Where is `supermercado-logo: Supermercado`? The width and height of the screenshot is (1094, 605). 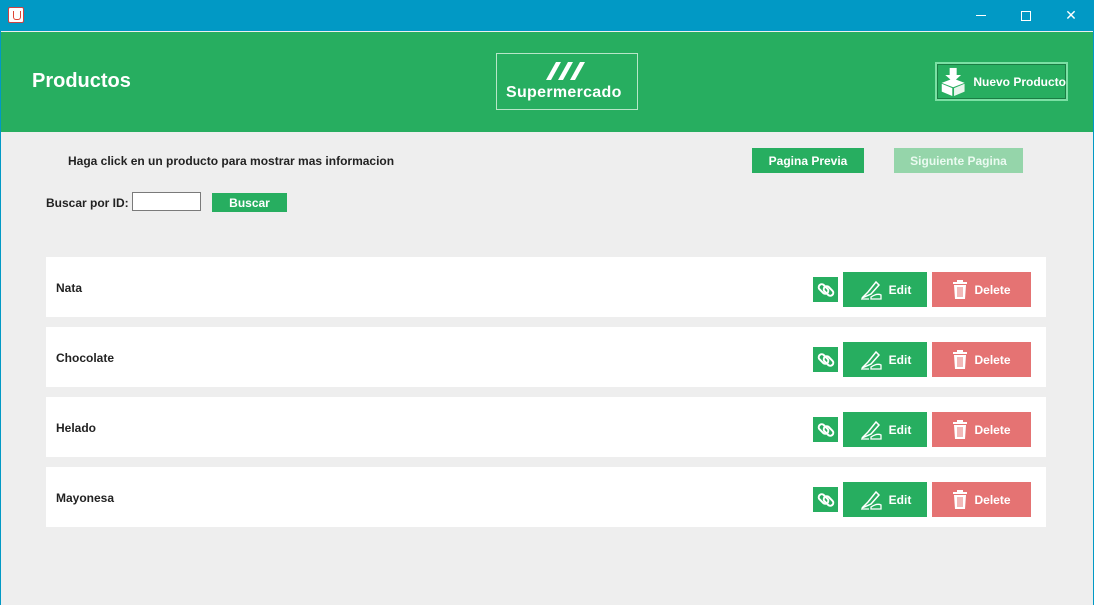 supermercado-logo: Supermercado is located at coordinates (567, 81).